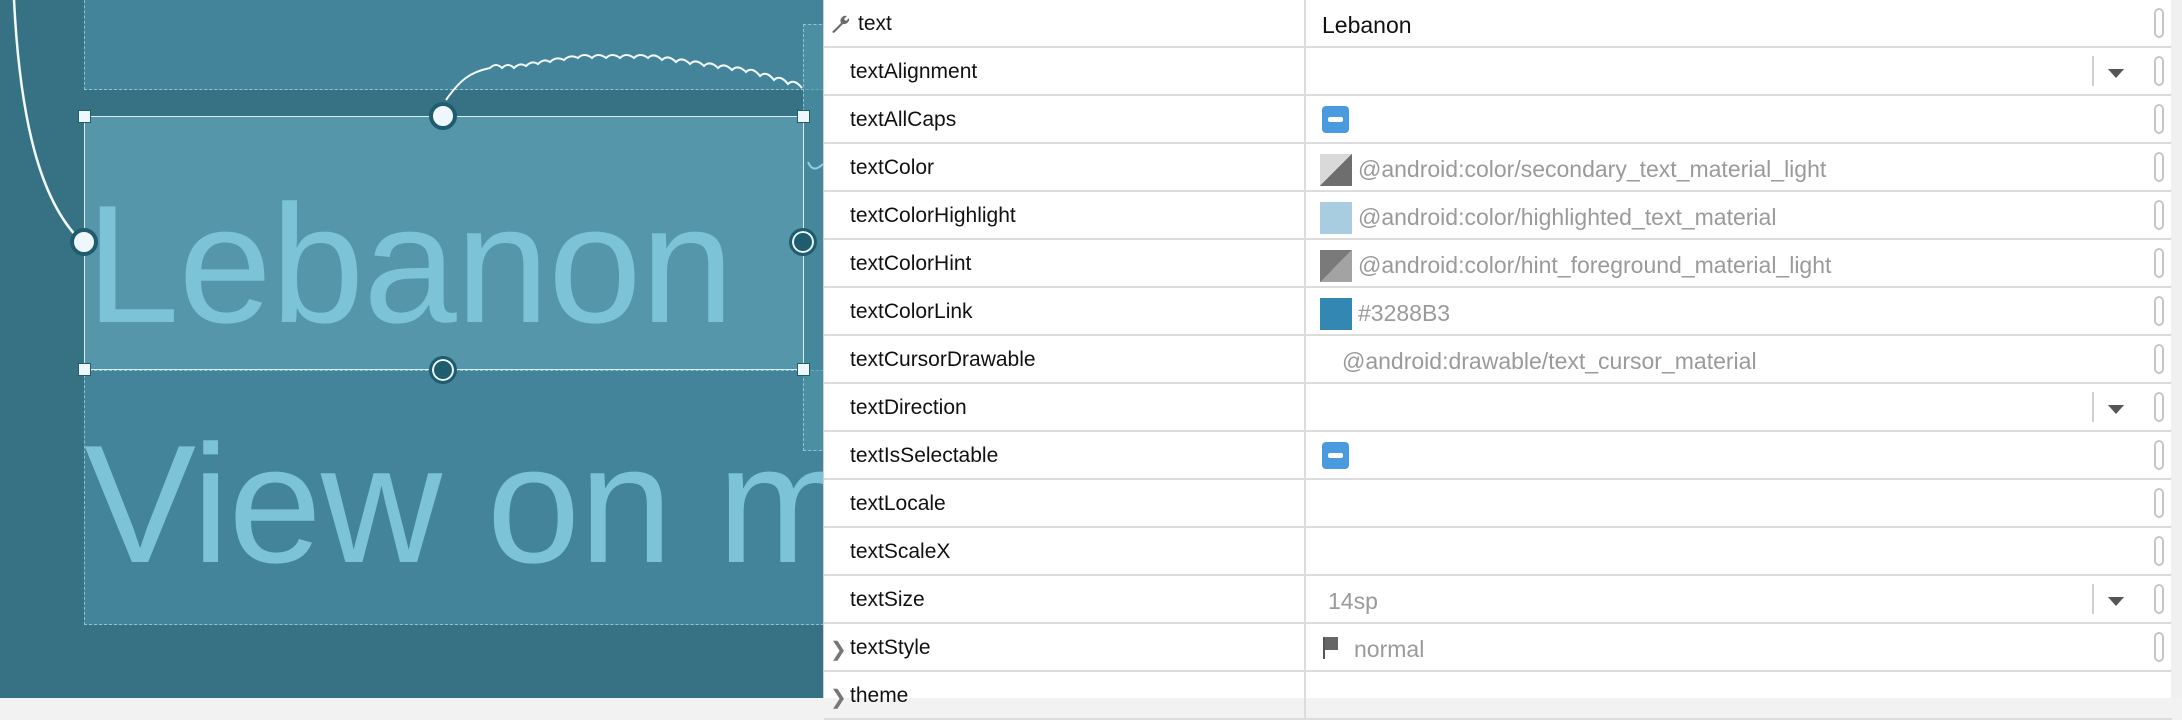  I want to click on attribute-name: textCursorDrawable, so click(943, 359).